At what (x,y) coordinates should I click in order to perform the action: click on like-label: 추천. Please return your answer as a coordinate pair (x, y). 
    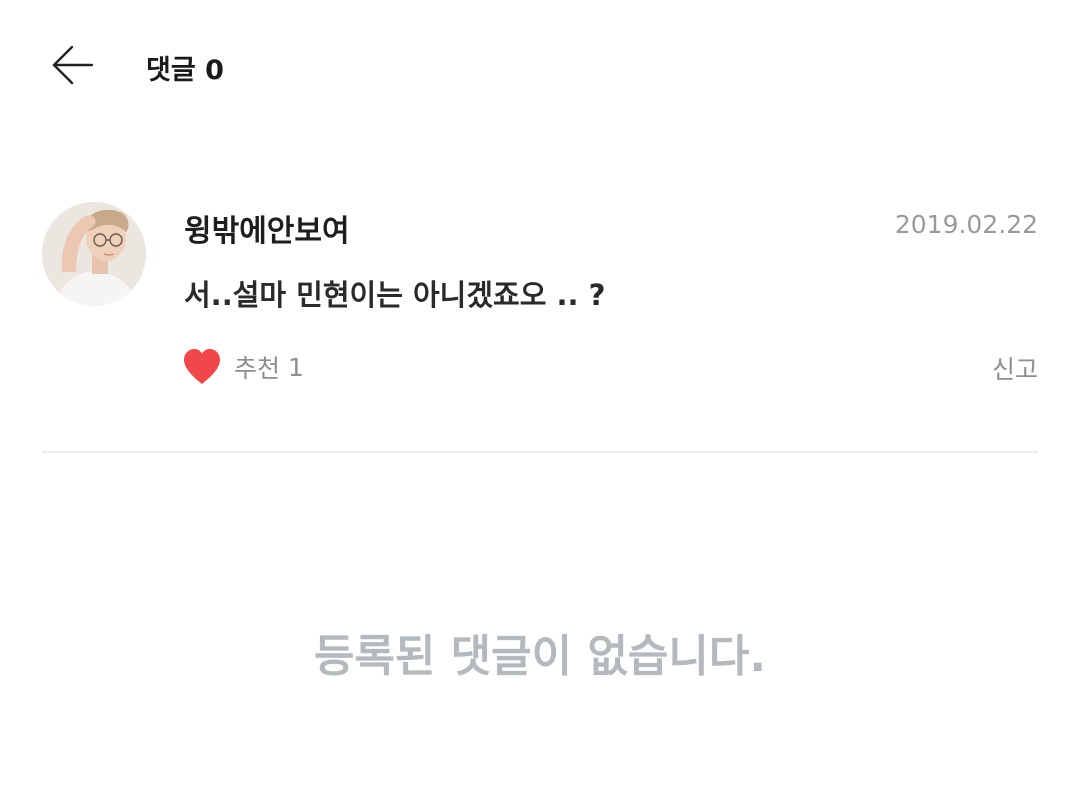
    Looking at the image, I should click on (257, 368).